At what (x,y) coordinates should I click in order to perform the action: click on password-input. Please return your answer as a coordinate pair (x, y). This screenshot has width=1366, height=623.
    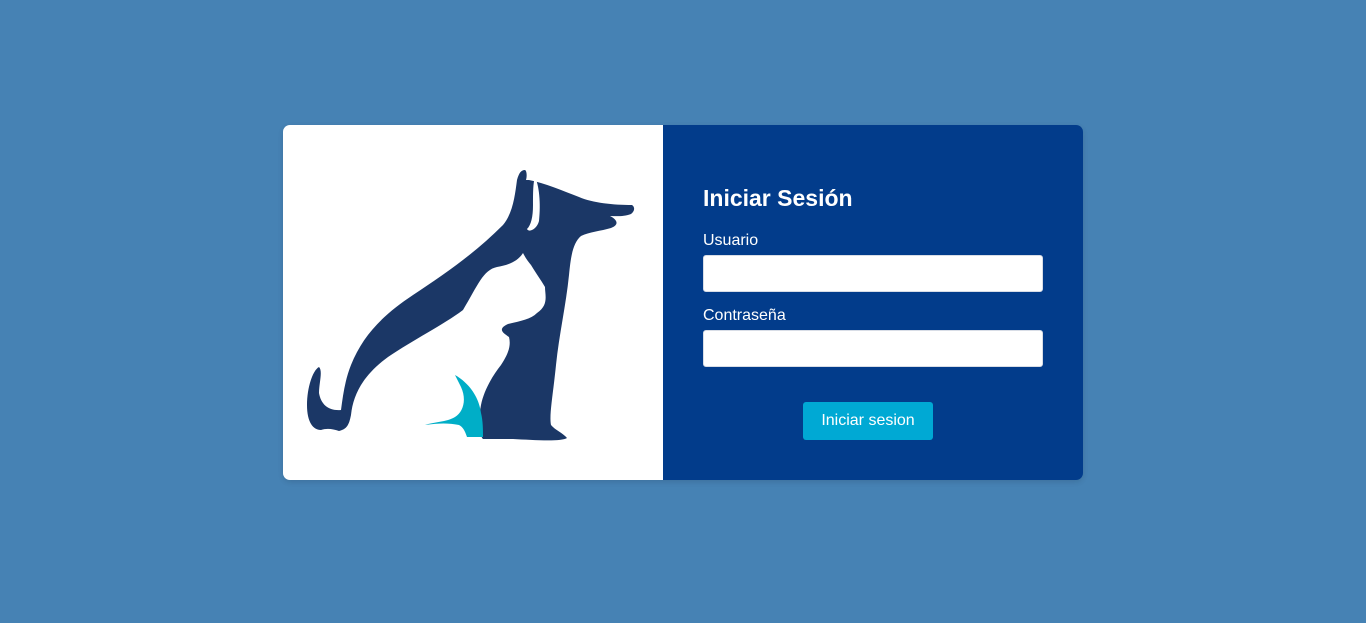
    Looking at the image, I should click on (873, 348).